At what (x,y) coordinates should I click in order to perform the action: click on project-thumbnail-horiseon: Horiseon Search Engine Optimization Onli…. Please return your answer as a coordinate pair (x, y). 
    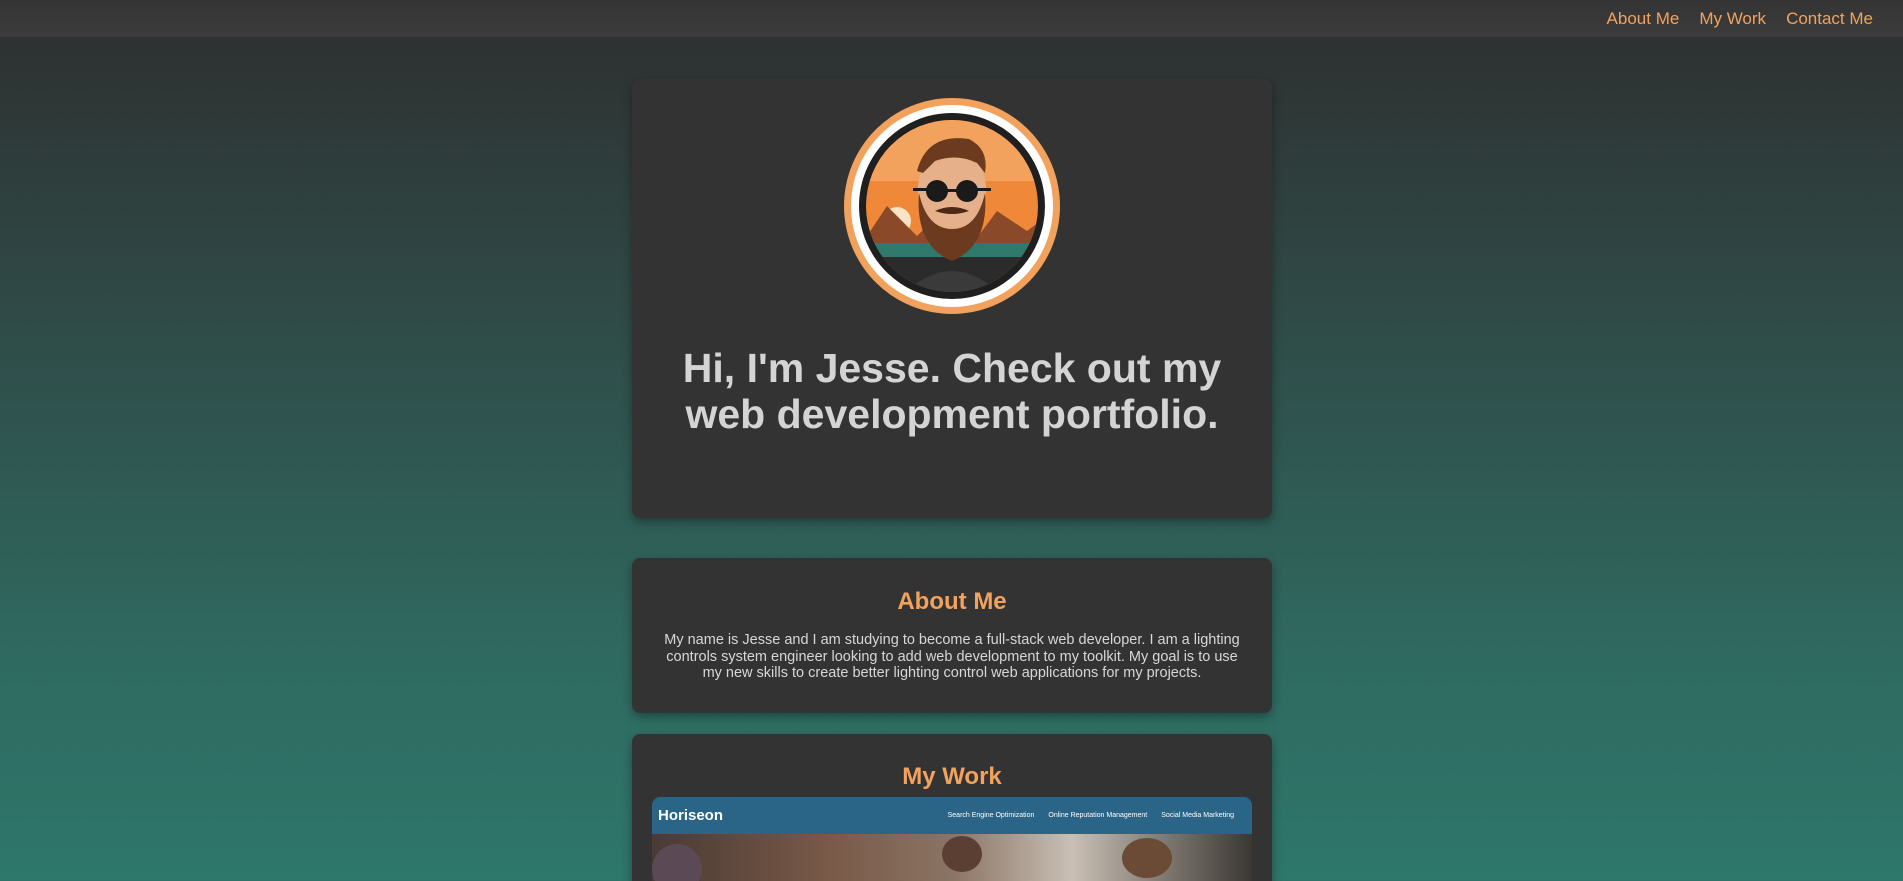
    Looking at the image, I should click on (952, 839).